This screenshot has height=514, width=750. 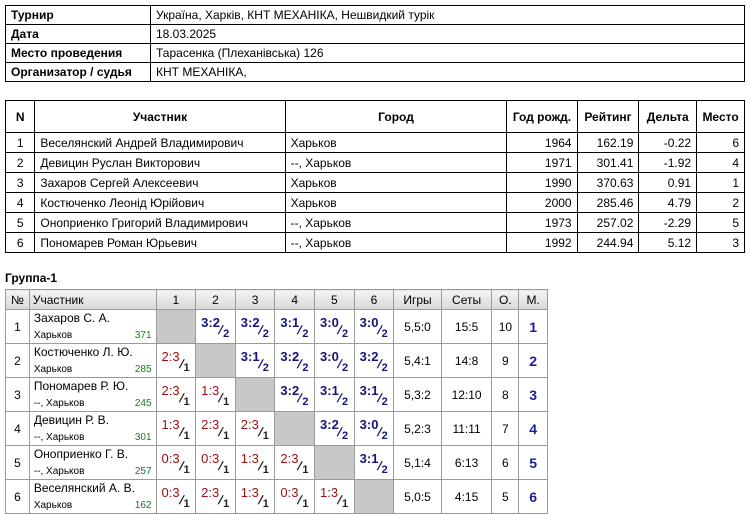 What do you see at coordinates (720, 142) in the screenshot?
I see `participant-cell: 6` at bounding box center [720, 142].